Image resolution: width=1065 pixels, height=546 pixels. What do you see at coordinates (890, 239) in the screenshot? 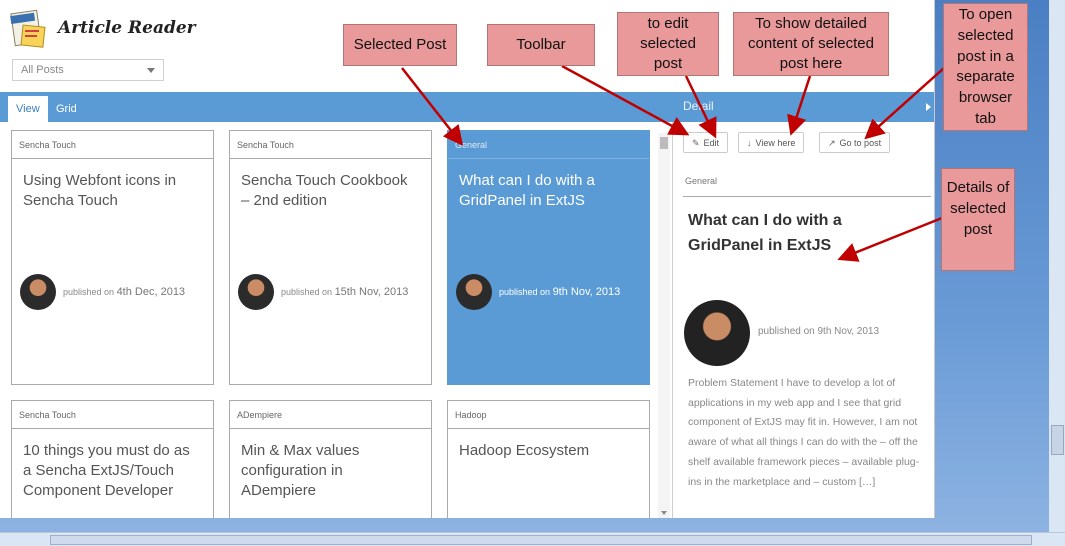
I see `arrow-details` at bounding box center [890, 239].